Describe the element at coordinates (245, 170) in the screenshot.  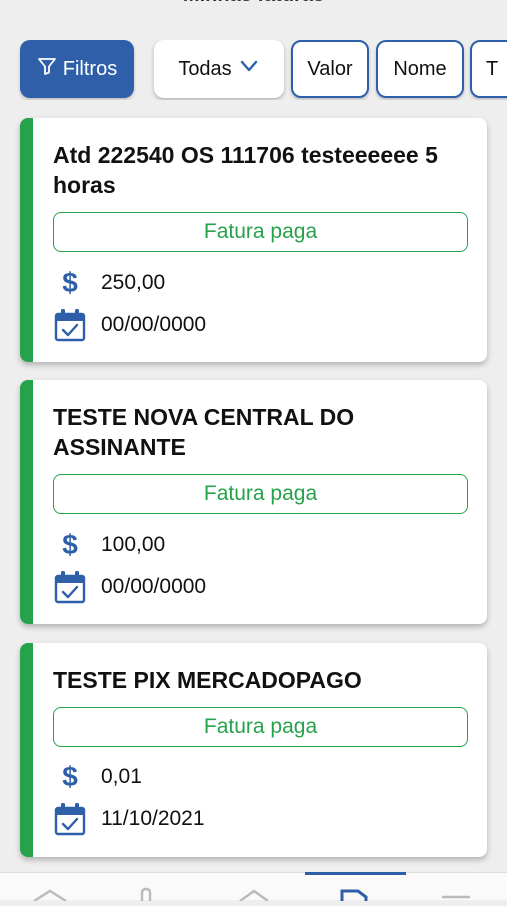
I see `invoice-title: Atd 222540 OS 111706 testeeeeee 5 horas` at that location.